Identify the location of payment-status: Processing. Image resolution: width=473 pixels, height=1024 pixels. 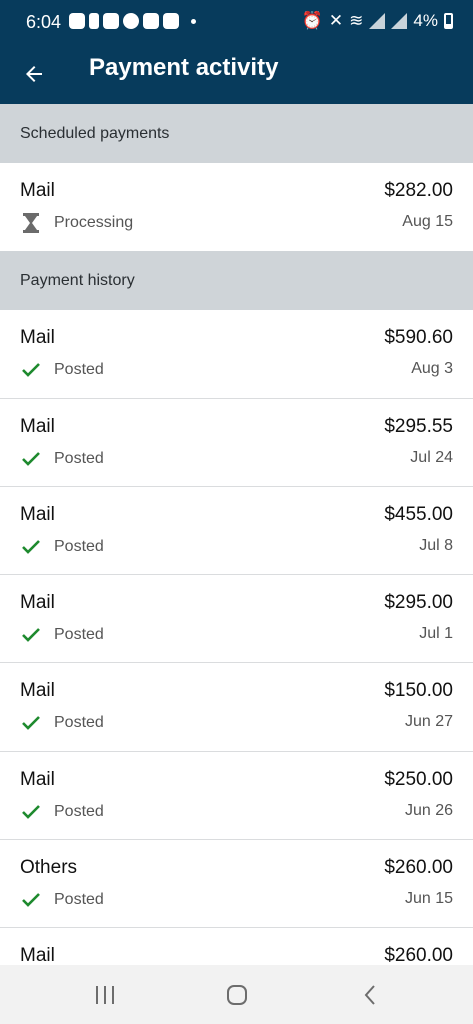
(76, 223).